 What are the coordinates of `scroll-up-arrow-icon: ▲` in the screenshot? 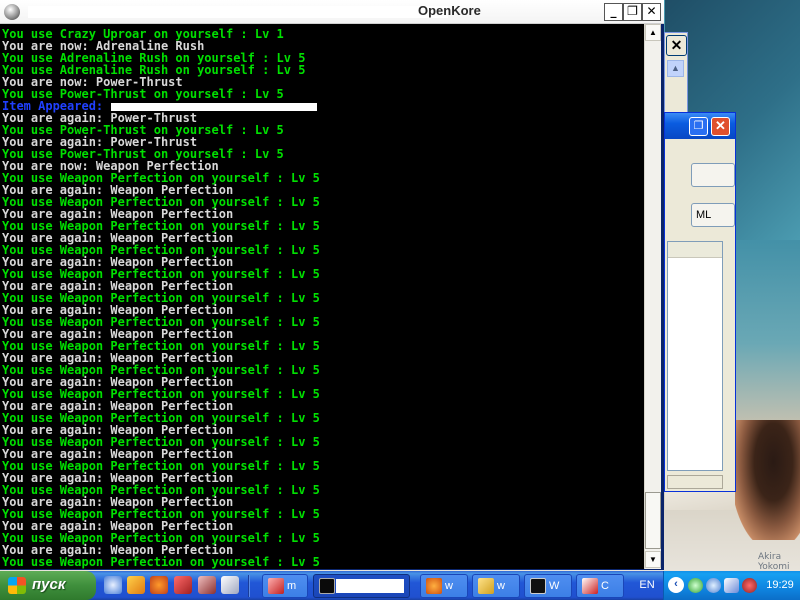 It's located at (653, 32).